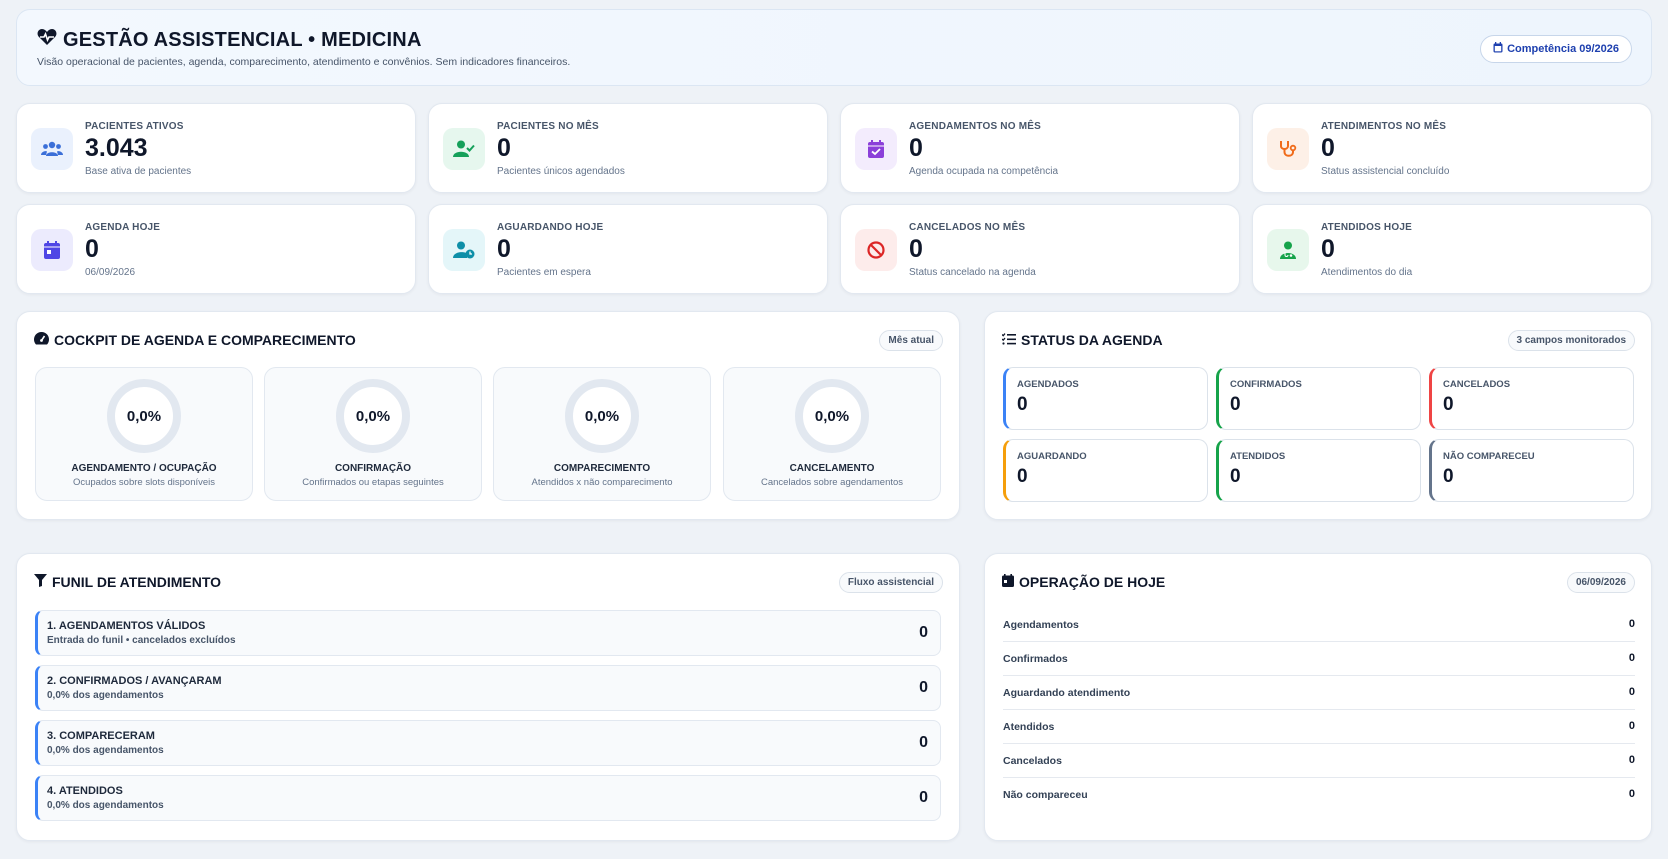 The width and height of the screenshot is (1668, 859). What do you see at coordinates (1384, 126) in the screenshot?
I see `kpi-label: ATENDIMENTOS NO MÊS` at bounding box center [1384, 126].